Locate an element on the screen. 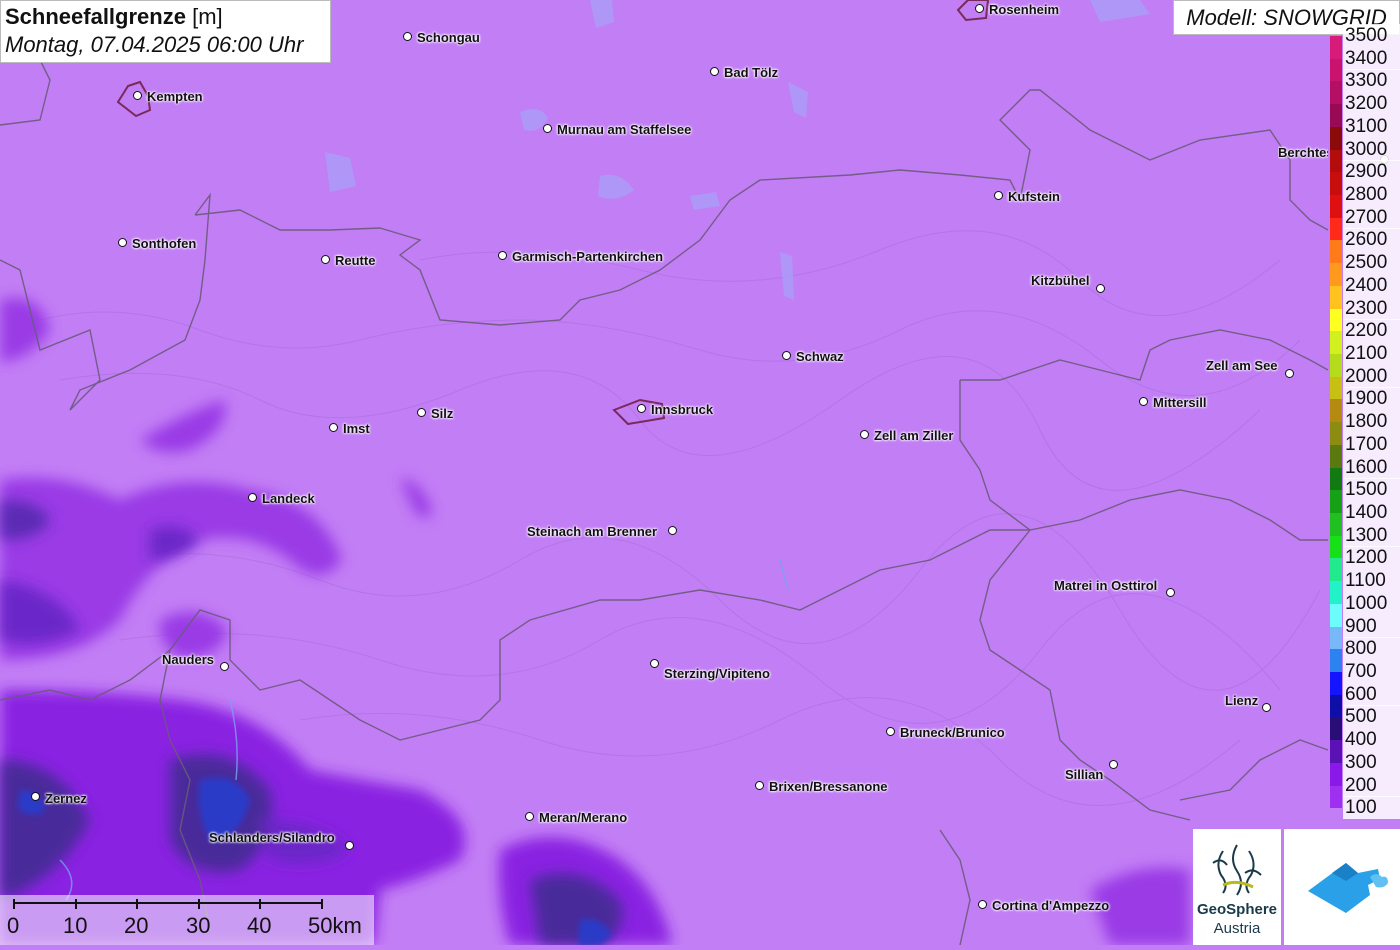 The height and width of the screenshot is (950, 1400). legend-label: 700 is located at coordinates (1371, 671).